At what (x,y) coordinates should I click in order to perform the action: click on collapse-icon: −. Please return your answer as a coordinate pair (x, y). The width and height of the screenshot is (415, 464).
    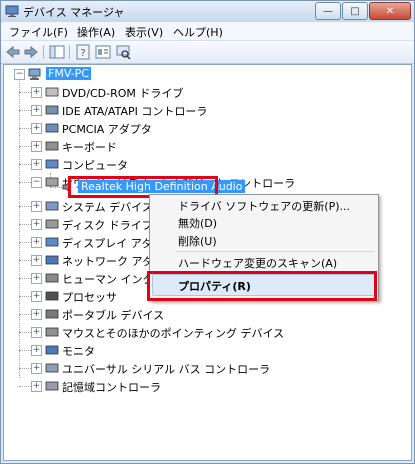
    Looking at the image, I should click on (36, 182).